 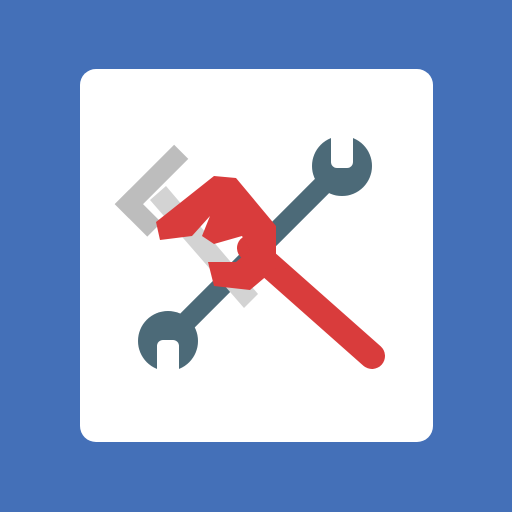 I want to click on wrench-top-head, so click(x=342, y=160).